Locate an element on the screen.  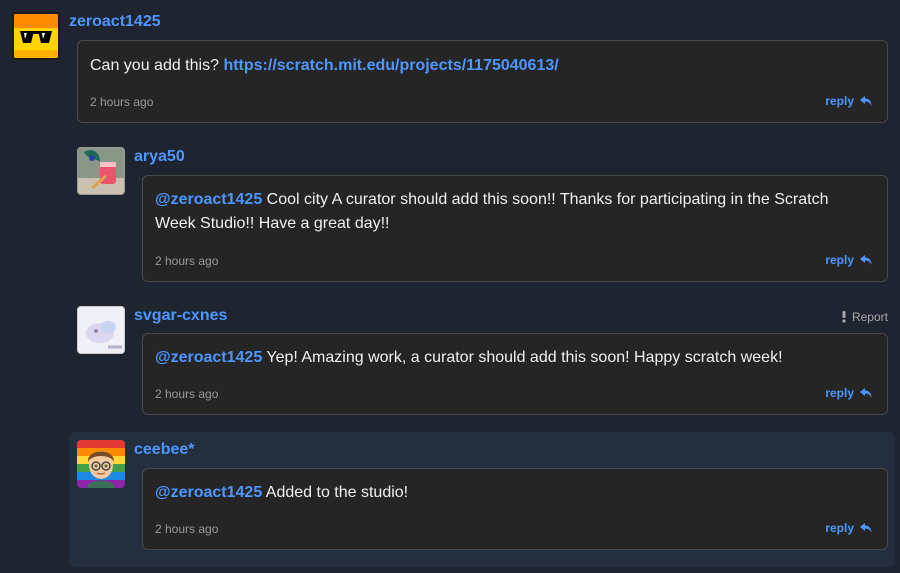
username: zeroact1425 is located at coordinates (115, 22).